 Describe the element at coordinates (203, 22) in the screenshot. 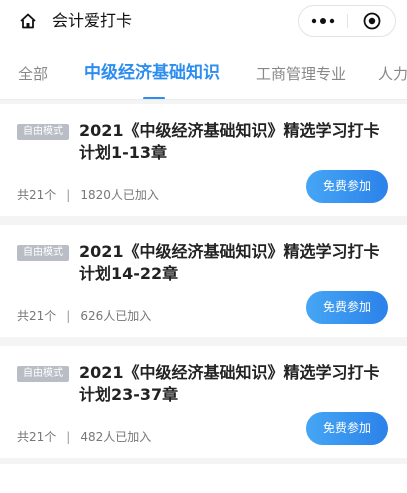

I see `app-header: 会计爱打卡` at that location.